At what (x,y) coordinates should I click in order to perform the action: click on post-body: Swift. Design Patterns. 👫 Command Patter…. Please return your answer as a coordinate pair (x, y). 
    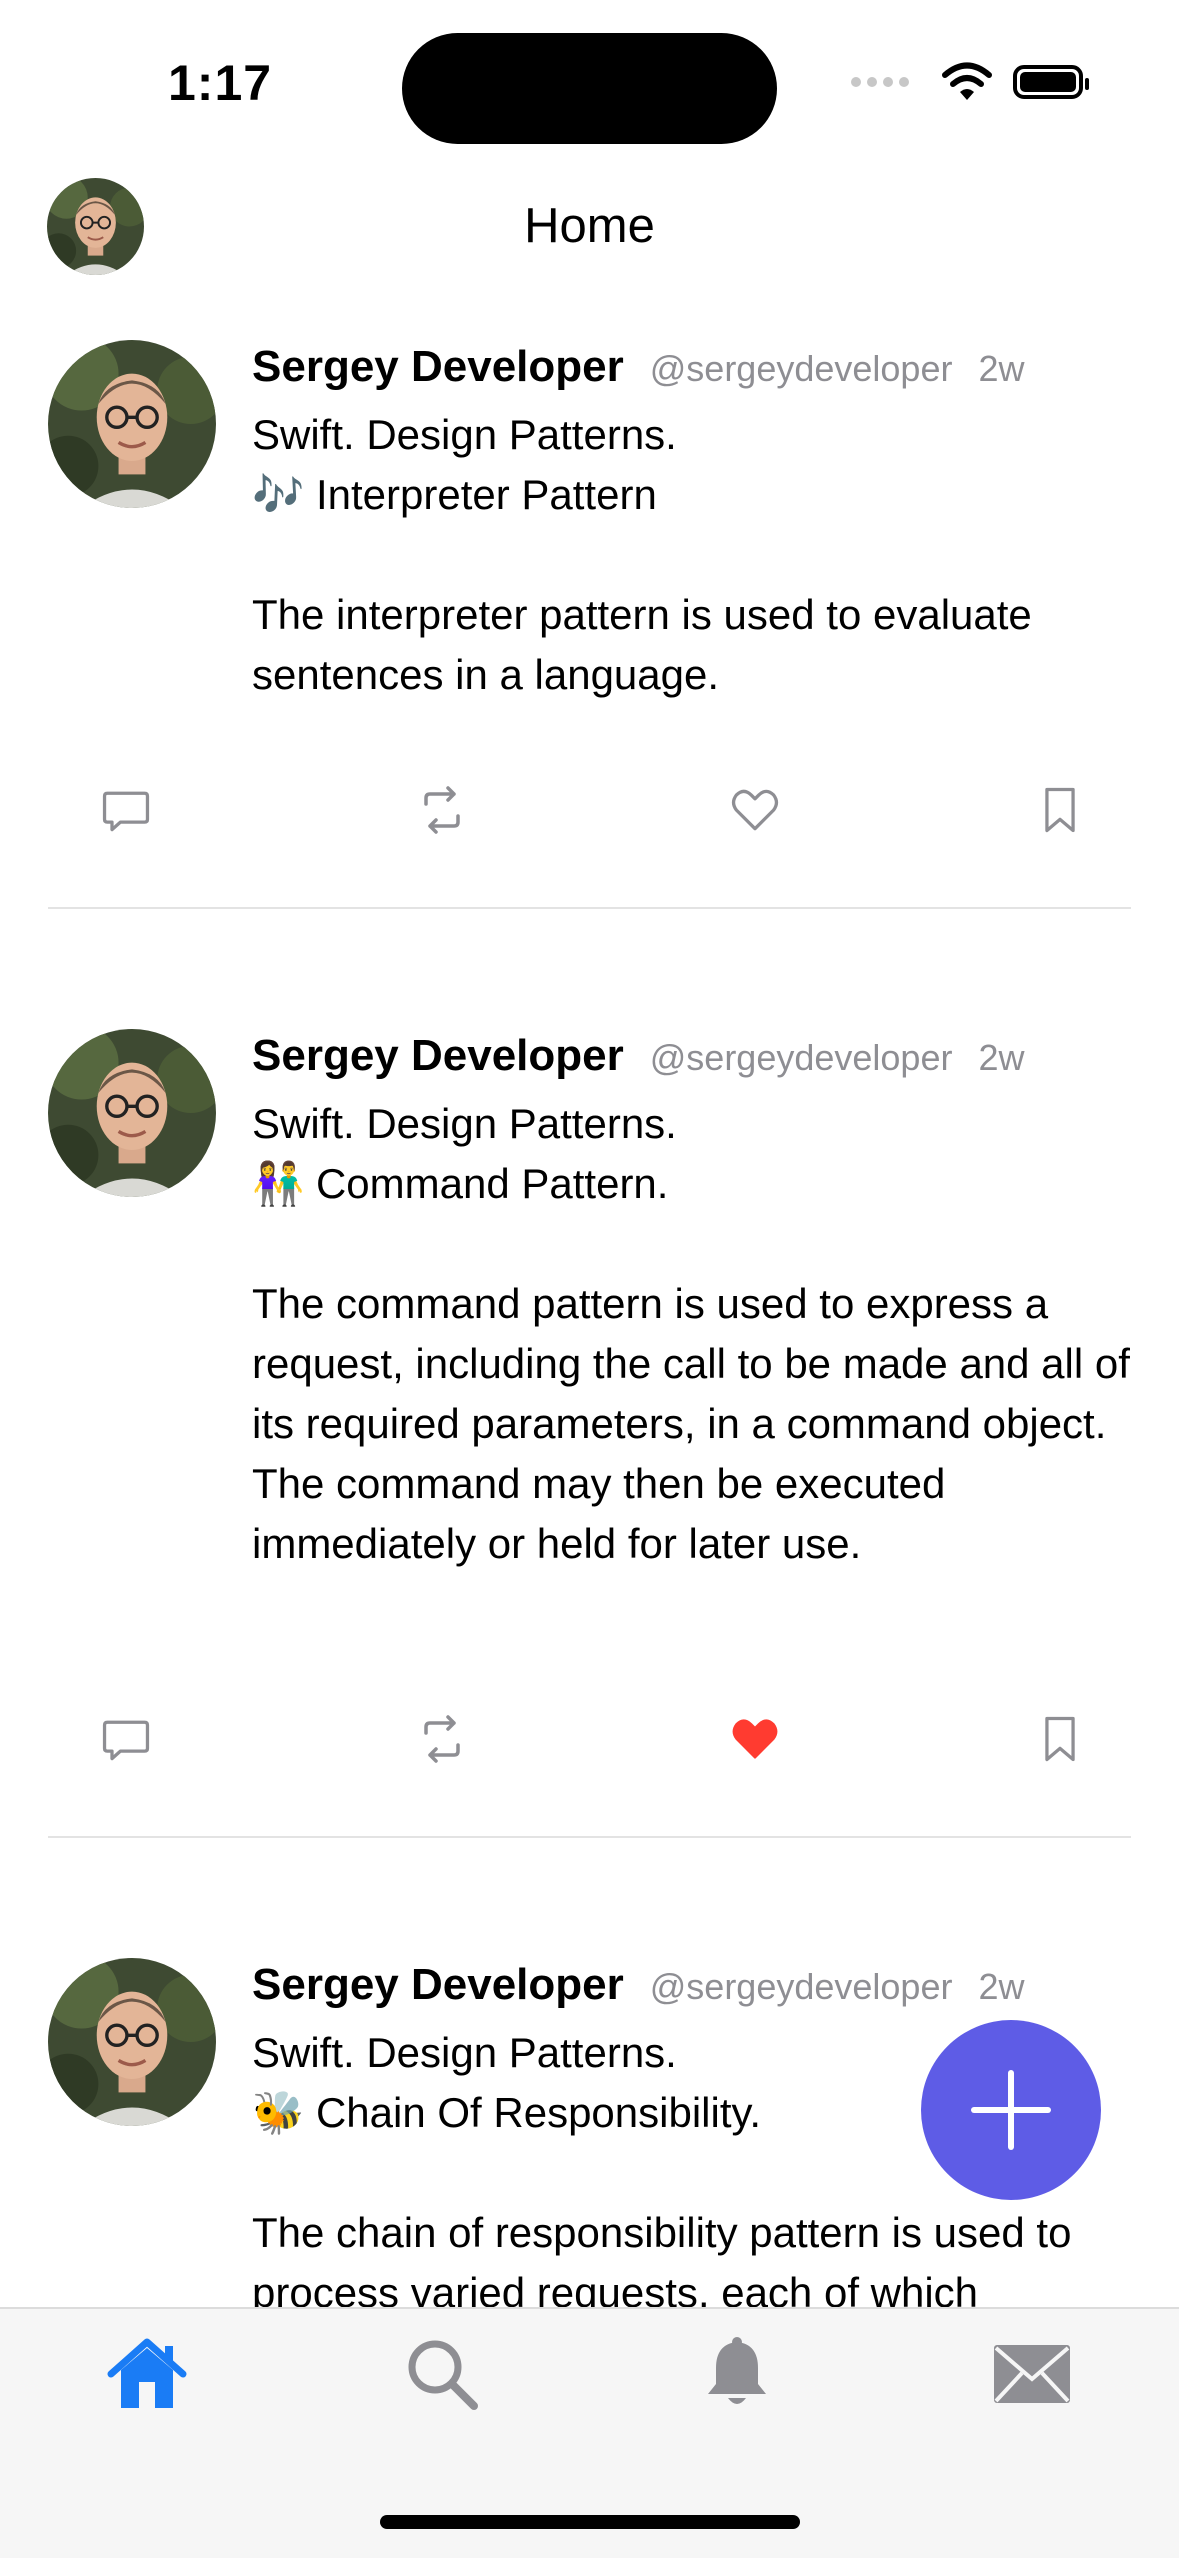
    Looking at the image, I should click on (691, 1333).